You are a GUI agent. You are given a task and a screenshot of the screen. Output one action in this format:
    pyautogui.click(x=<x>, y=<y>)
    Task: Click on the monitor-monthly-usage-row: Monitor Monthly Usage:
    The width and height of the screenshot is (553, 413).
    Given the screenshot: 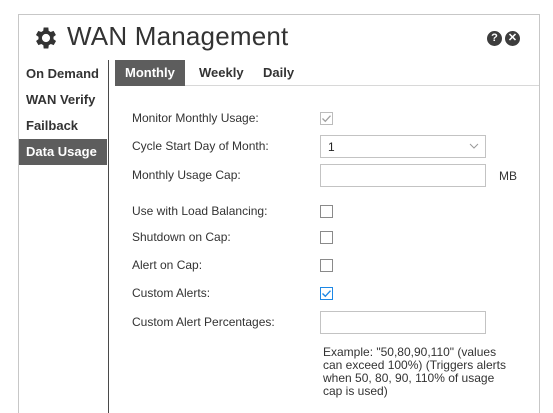 What is the action you would take?
    pyautogui.click(x=327, y=119)
    